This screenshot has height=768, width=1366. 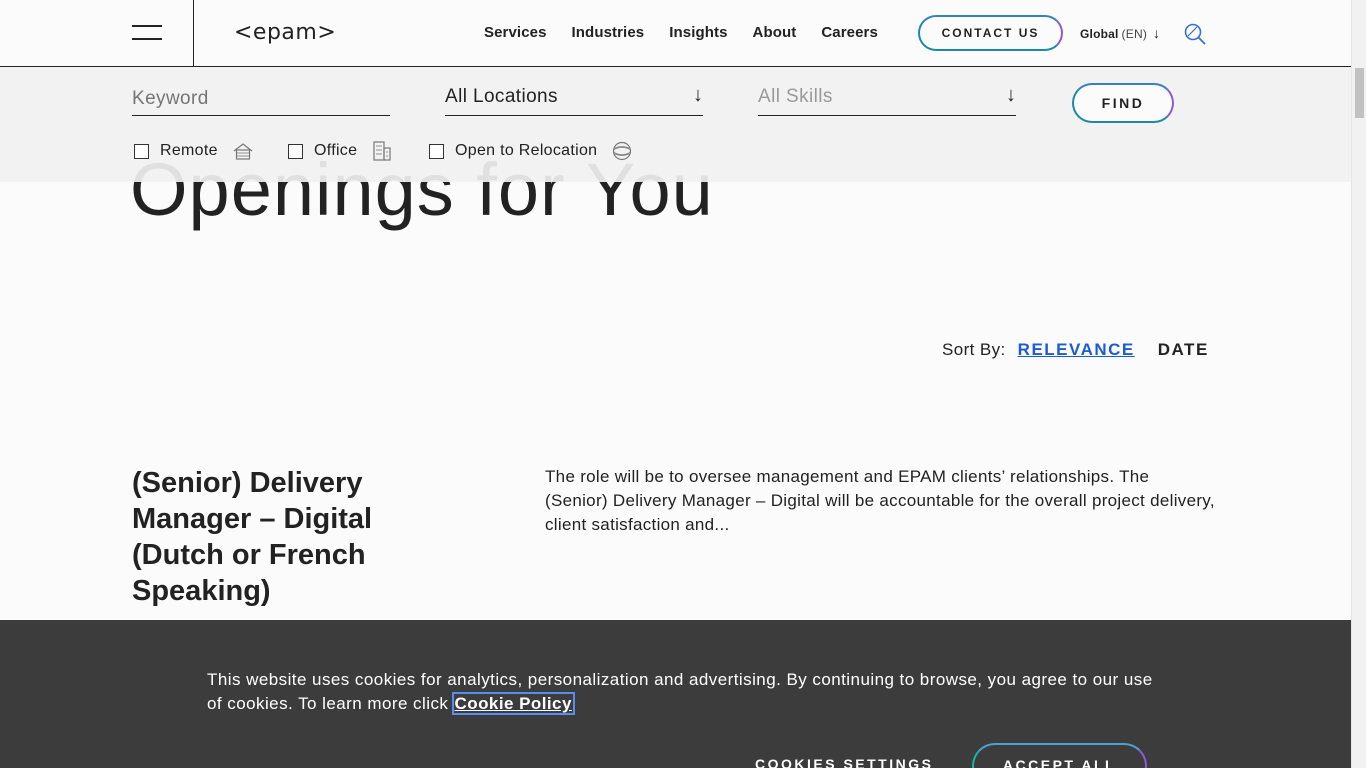 What do you see at coordinates (189, 150) in the screenshot?
I see `remote-label: Remote` at bounding box center [189, 150].